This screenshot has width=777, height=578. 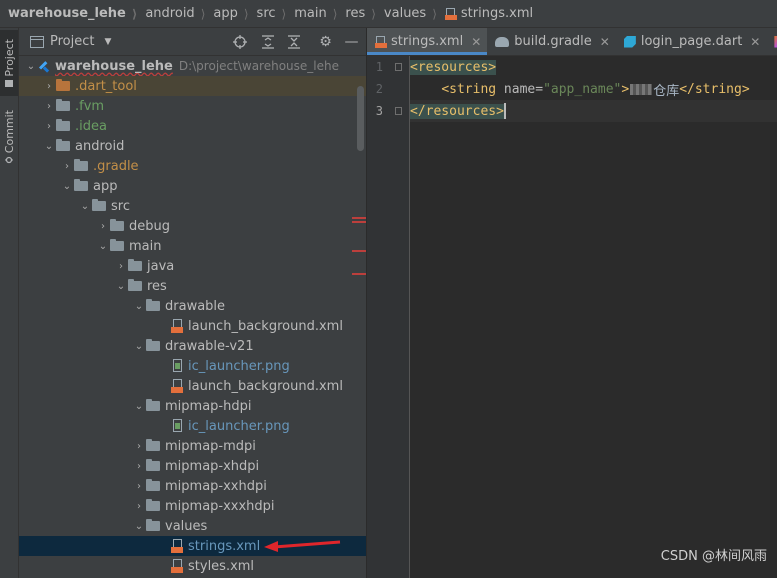 What do you see at coordinates (239, 41) in the screenshot?
I see `locate-file-button` at bounding box center [239, 41].